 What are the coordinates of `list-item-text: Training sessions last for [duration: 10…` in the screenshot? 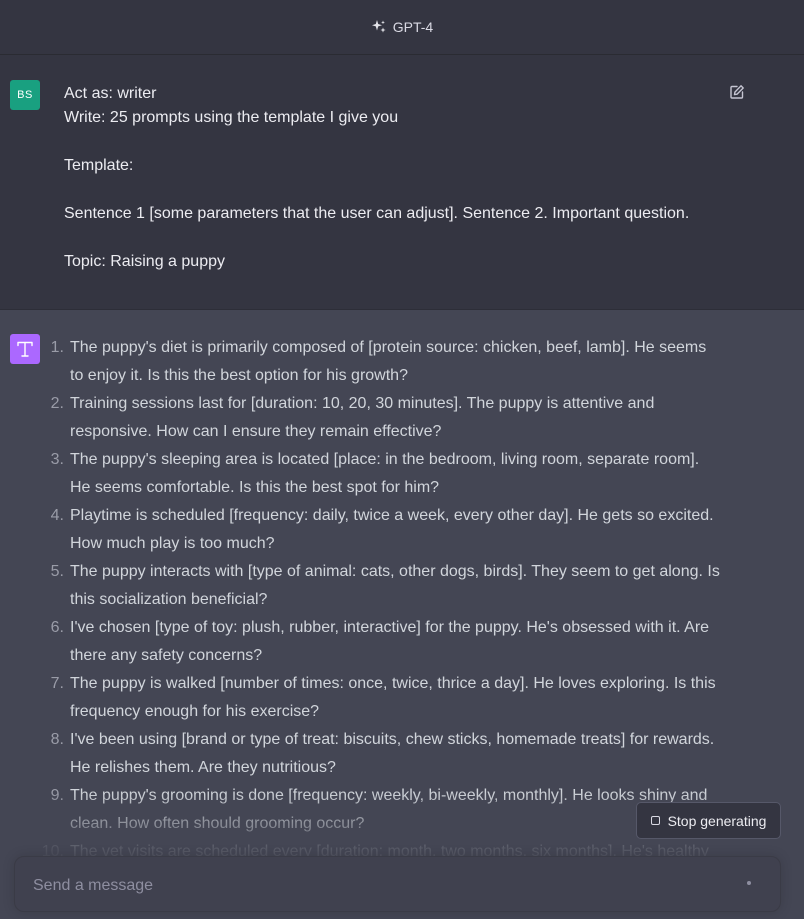 It's located at (362, 403).